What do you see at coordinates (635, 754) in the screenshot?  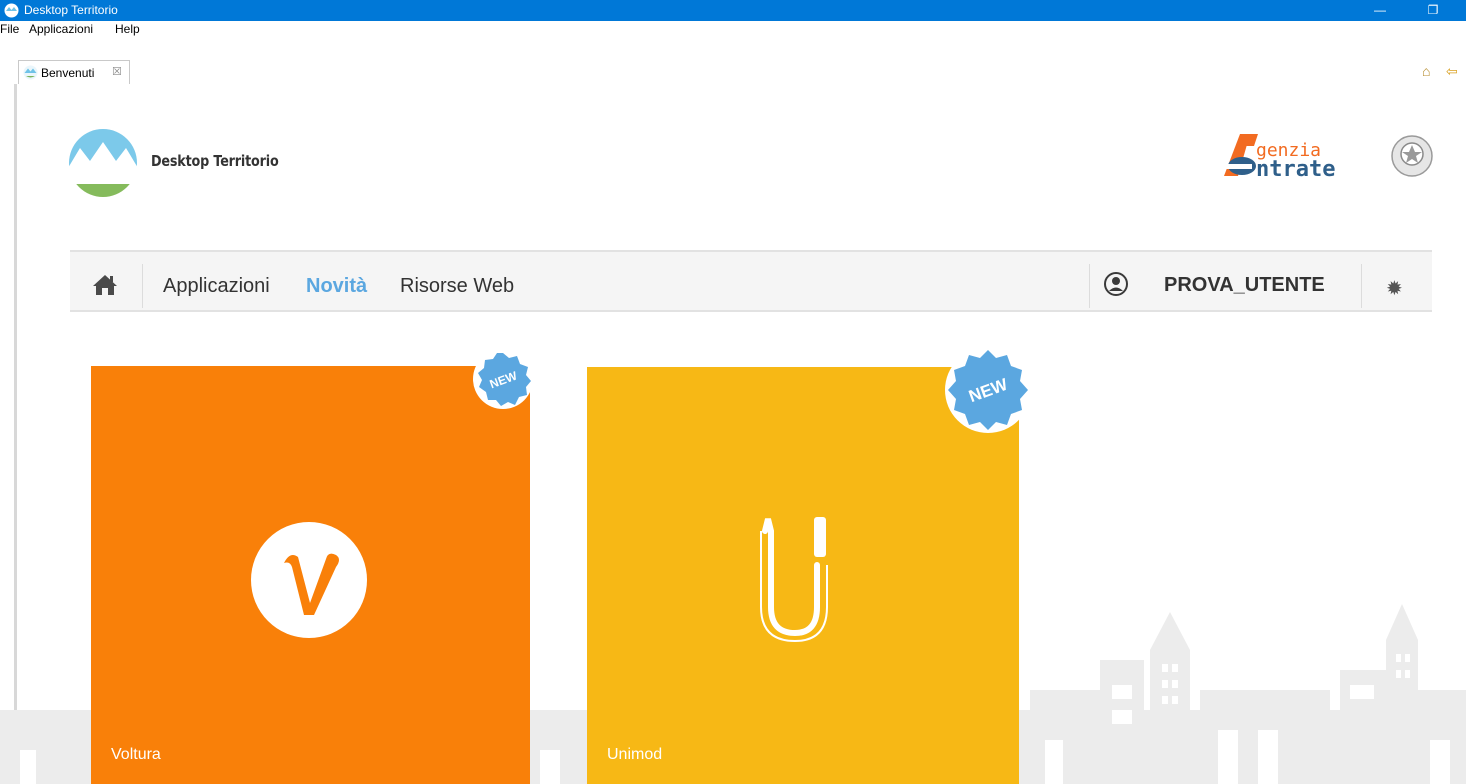 I see `tile-label-unimod: Unimod` at bounding box center [635, 754].